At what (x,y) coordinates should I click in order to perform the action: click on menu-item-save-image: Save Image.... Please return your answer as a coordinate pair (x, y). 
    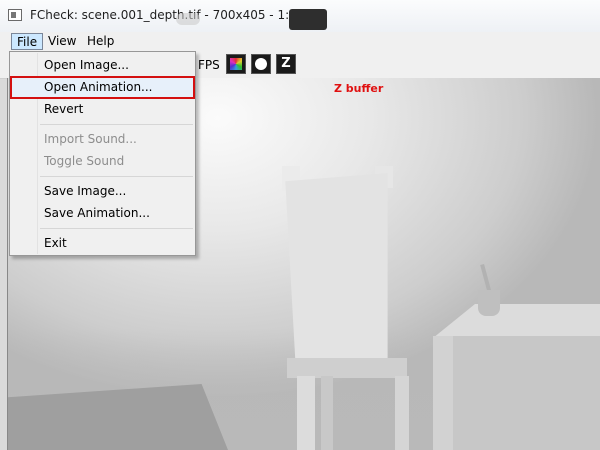
    Looking at the image, I should click on (85, 191).